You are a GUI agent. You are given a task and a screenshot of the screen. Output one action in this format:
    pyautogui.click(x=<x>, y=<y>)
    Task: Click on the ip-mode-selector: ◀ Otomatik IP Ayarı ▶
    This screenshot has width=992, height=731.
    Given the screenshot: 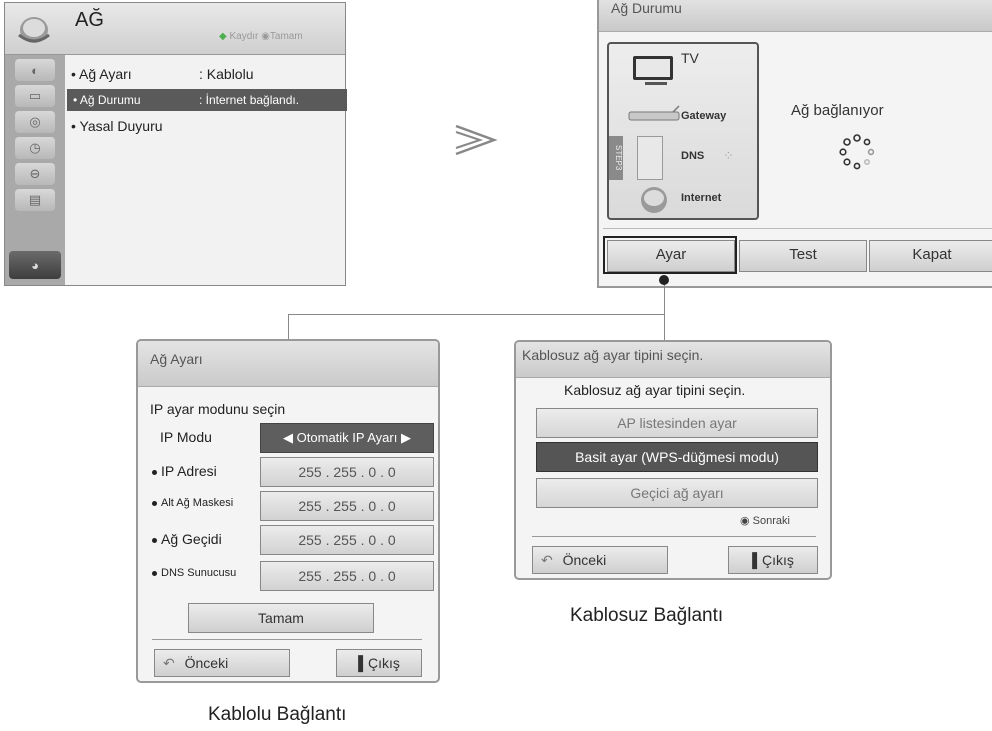 What is the action you would take?
    pyautogui.click(x=347, y=438)
    